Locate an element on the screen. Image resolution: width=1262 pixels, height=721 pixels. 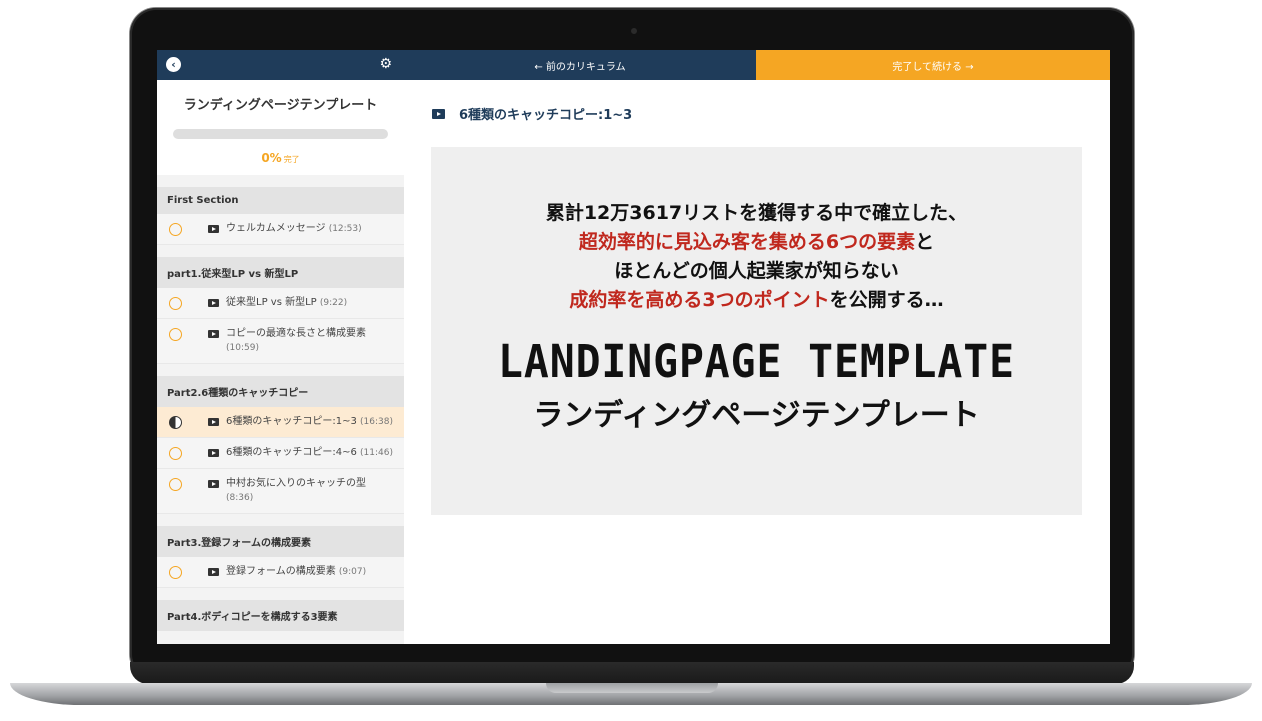
lesson-item: コピーの最適な長さと構成要素 (10:59) is located at coordinates (280, 341).